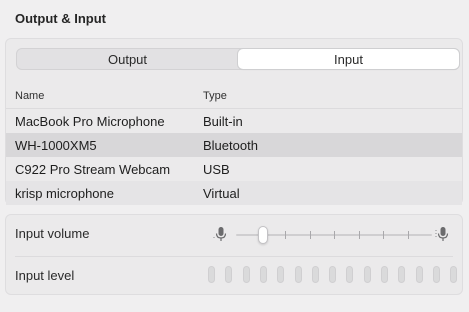 The width and height of the screenshot is (469, 312). What do you see at coordinates (234, 96) in the screenshot?
I see `device-table-header: Name Type` at bounding box center [234, 96].